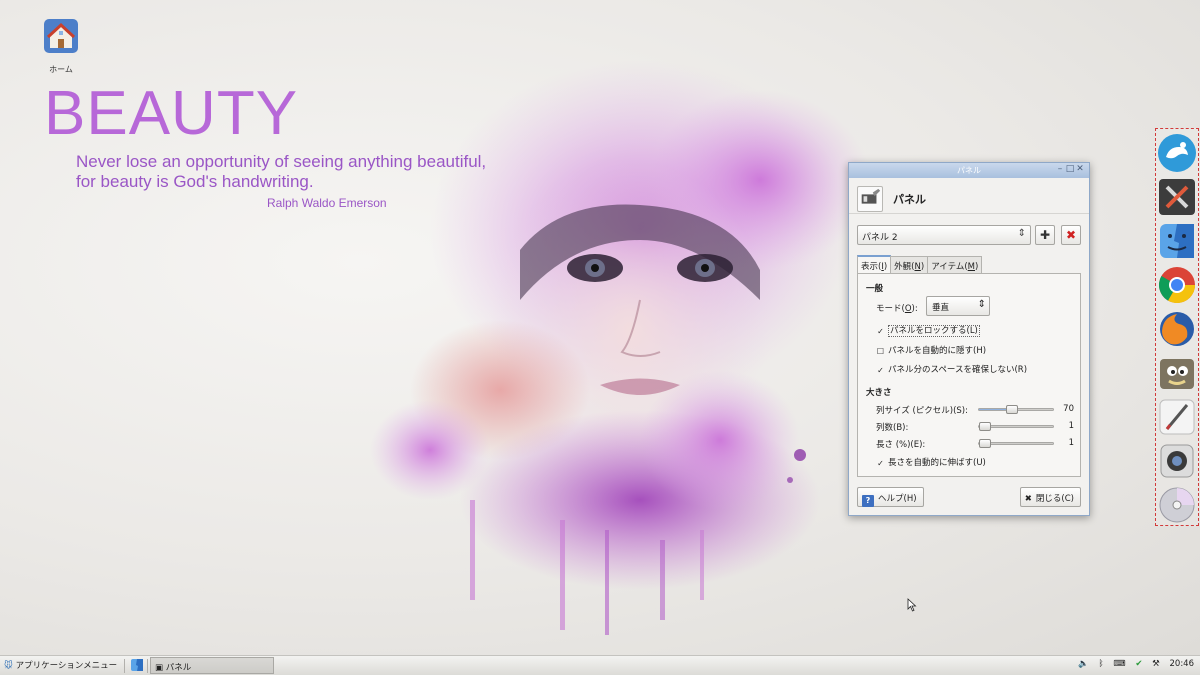 The image size is (1200, 675). Describe the element at coordinates (1138, 664) in the screenshot. I see `update-check-icon: ✔` at that location.